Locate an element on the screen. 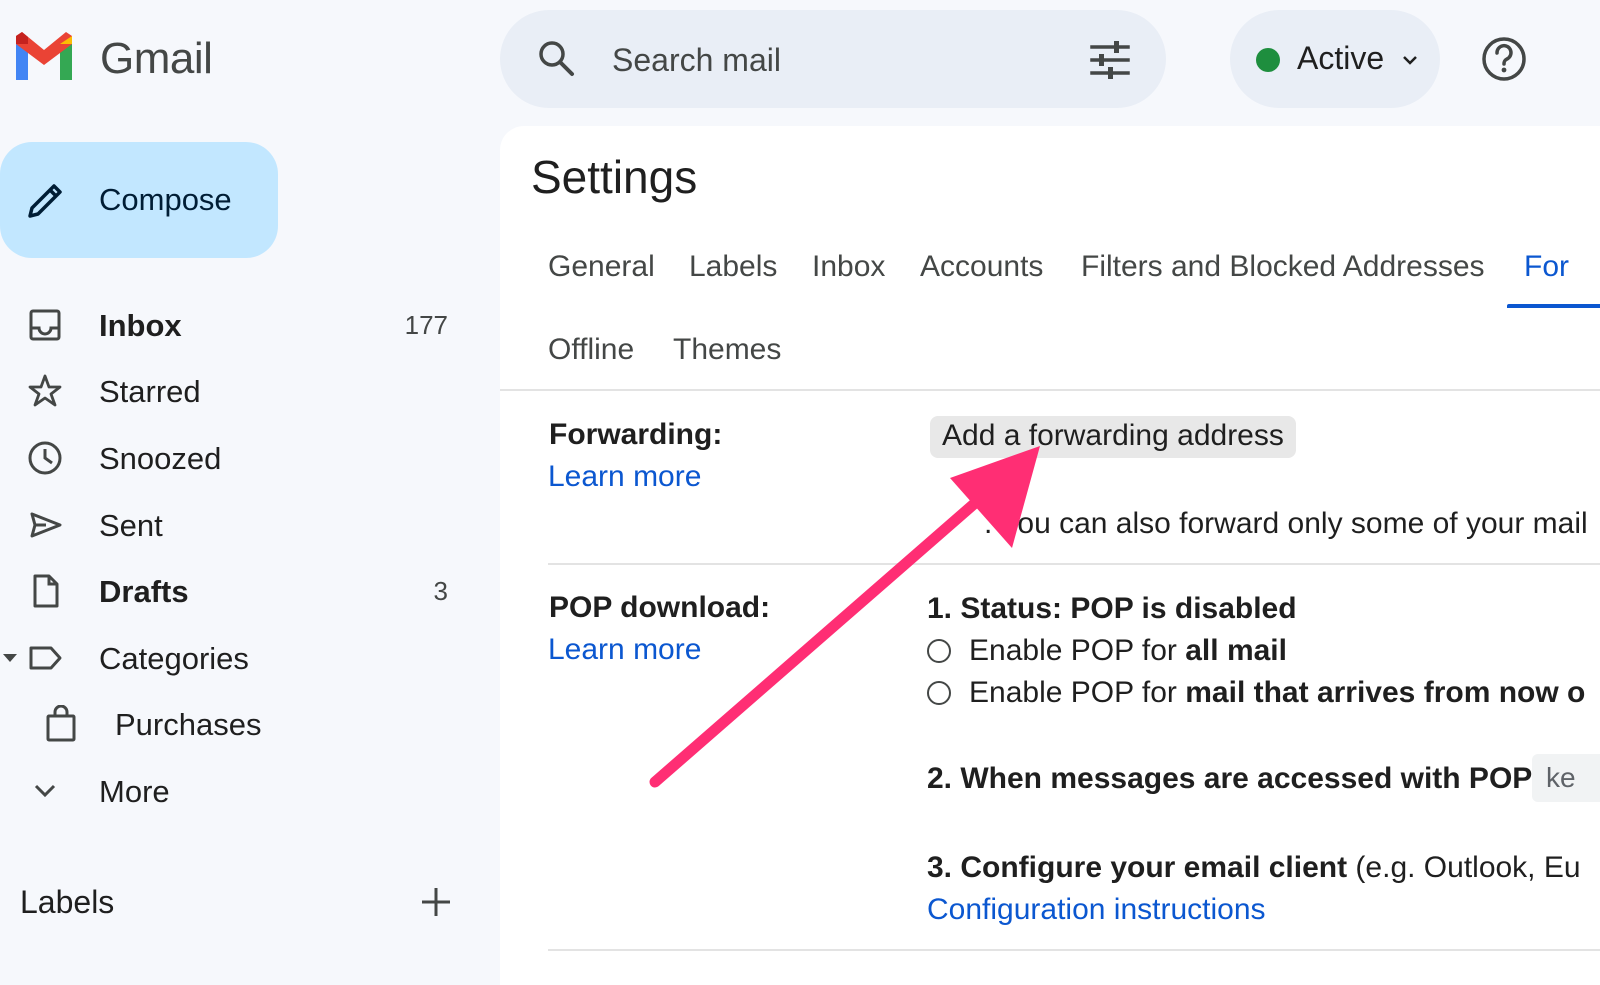 This screenshot has width=1600, height=985. sidebar-item-label: Sent is located at coordinates (131, 525).